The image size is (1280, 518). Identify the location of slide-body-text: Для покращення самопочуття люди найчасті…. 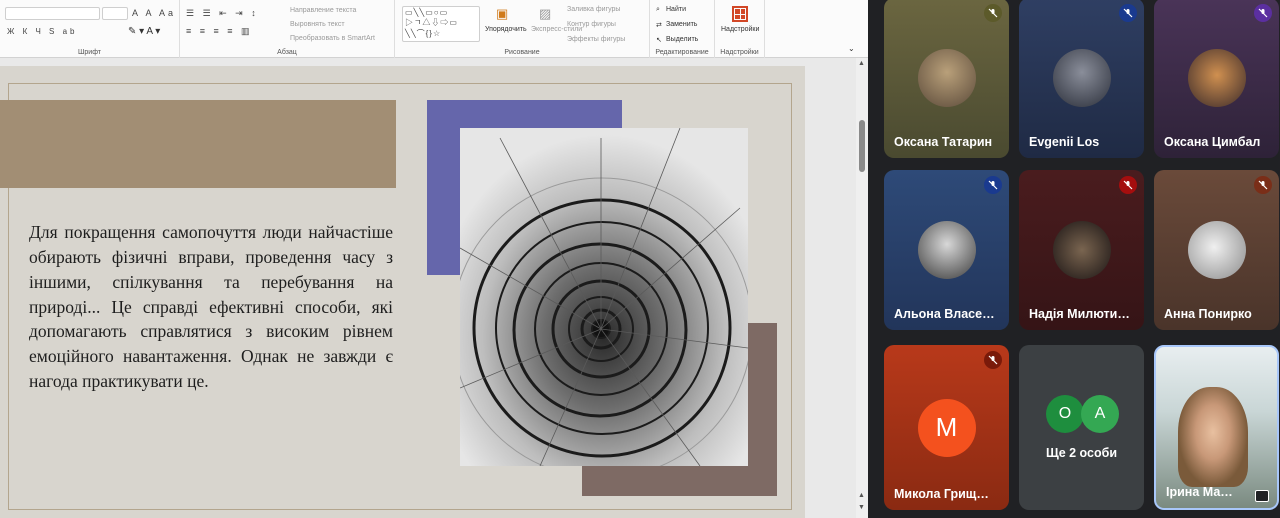
(211, 307).